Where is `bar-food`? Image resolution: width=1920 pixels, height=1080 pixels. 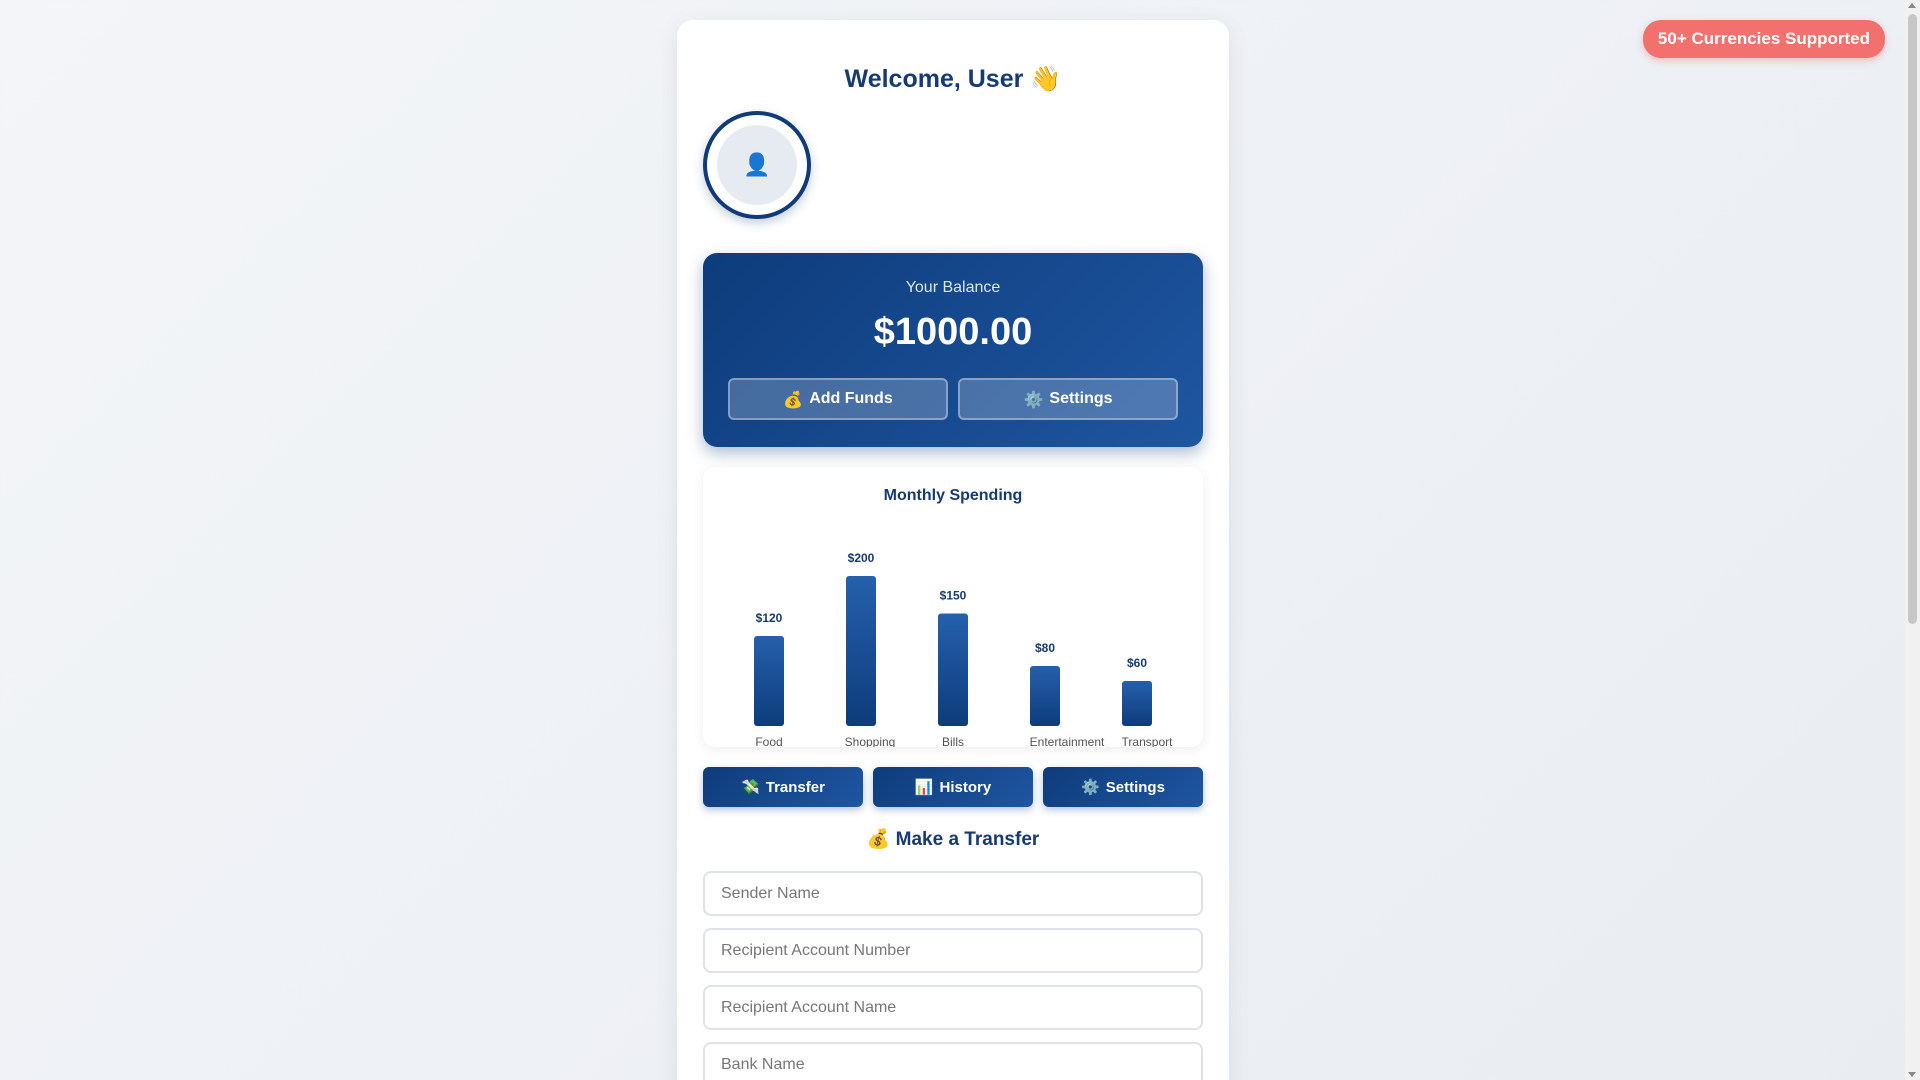
bar-food is located at coordinates (769, 681).